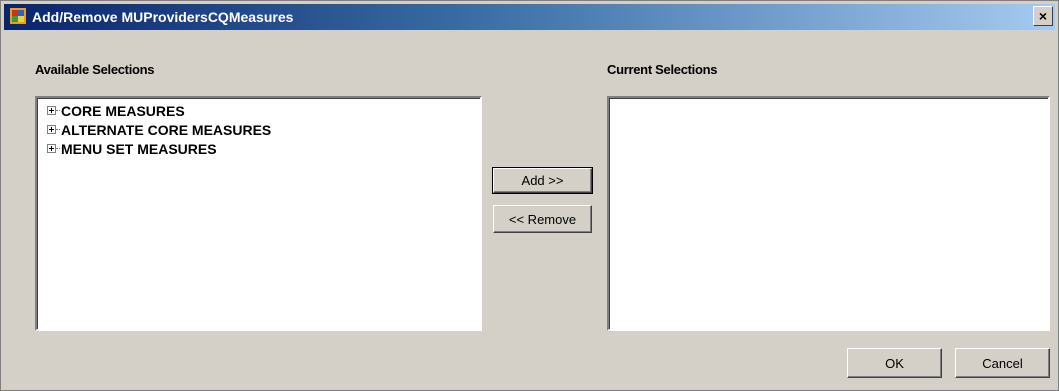 This screenshot has height=391, width=1059. Describe the element at coordinates (662, 69) in the screenshot. I see `current-selections-label: Current Selections` at that location.